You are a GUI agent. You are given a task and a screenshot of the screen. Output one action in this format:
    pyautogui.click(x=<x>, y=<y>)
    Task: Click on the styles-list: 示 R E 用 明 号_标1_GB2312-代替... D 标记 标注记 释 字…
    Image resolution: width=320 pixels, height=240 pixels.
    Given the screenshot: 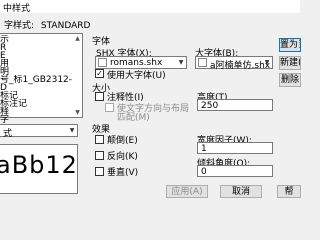 What is the action you would take?
    pyautogui.click(x=41, y=79)
    